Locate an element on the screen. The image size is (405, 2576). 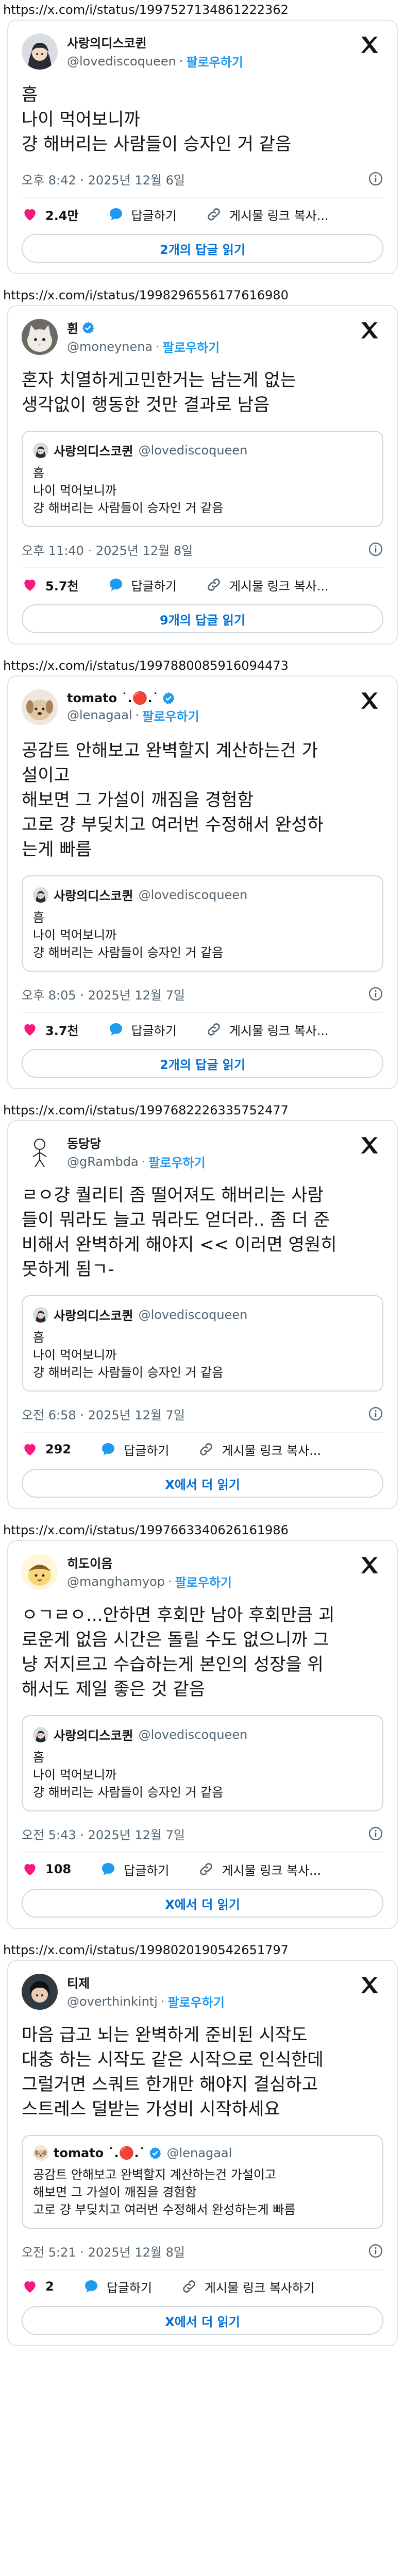
timestamp: 오전 6:58 · 2025년 12월 7일 is located at coordinates (103, 1414).